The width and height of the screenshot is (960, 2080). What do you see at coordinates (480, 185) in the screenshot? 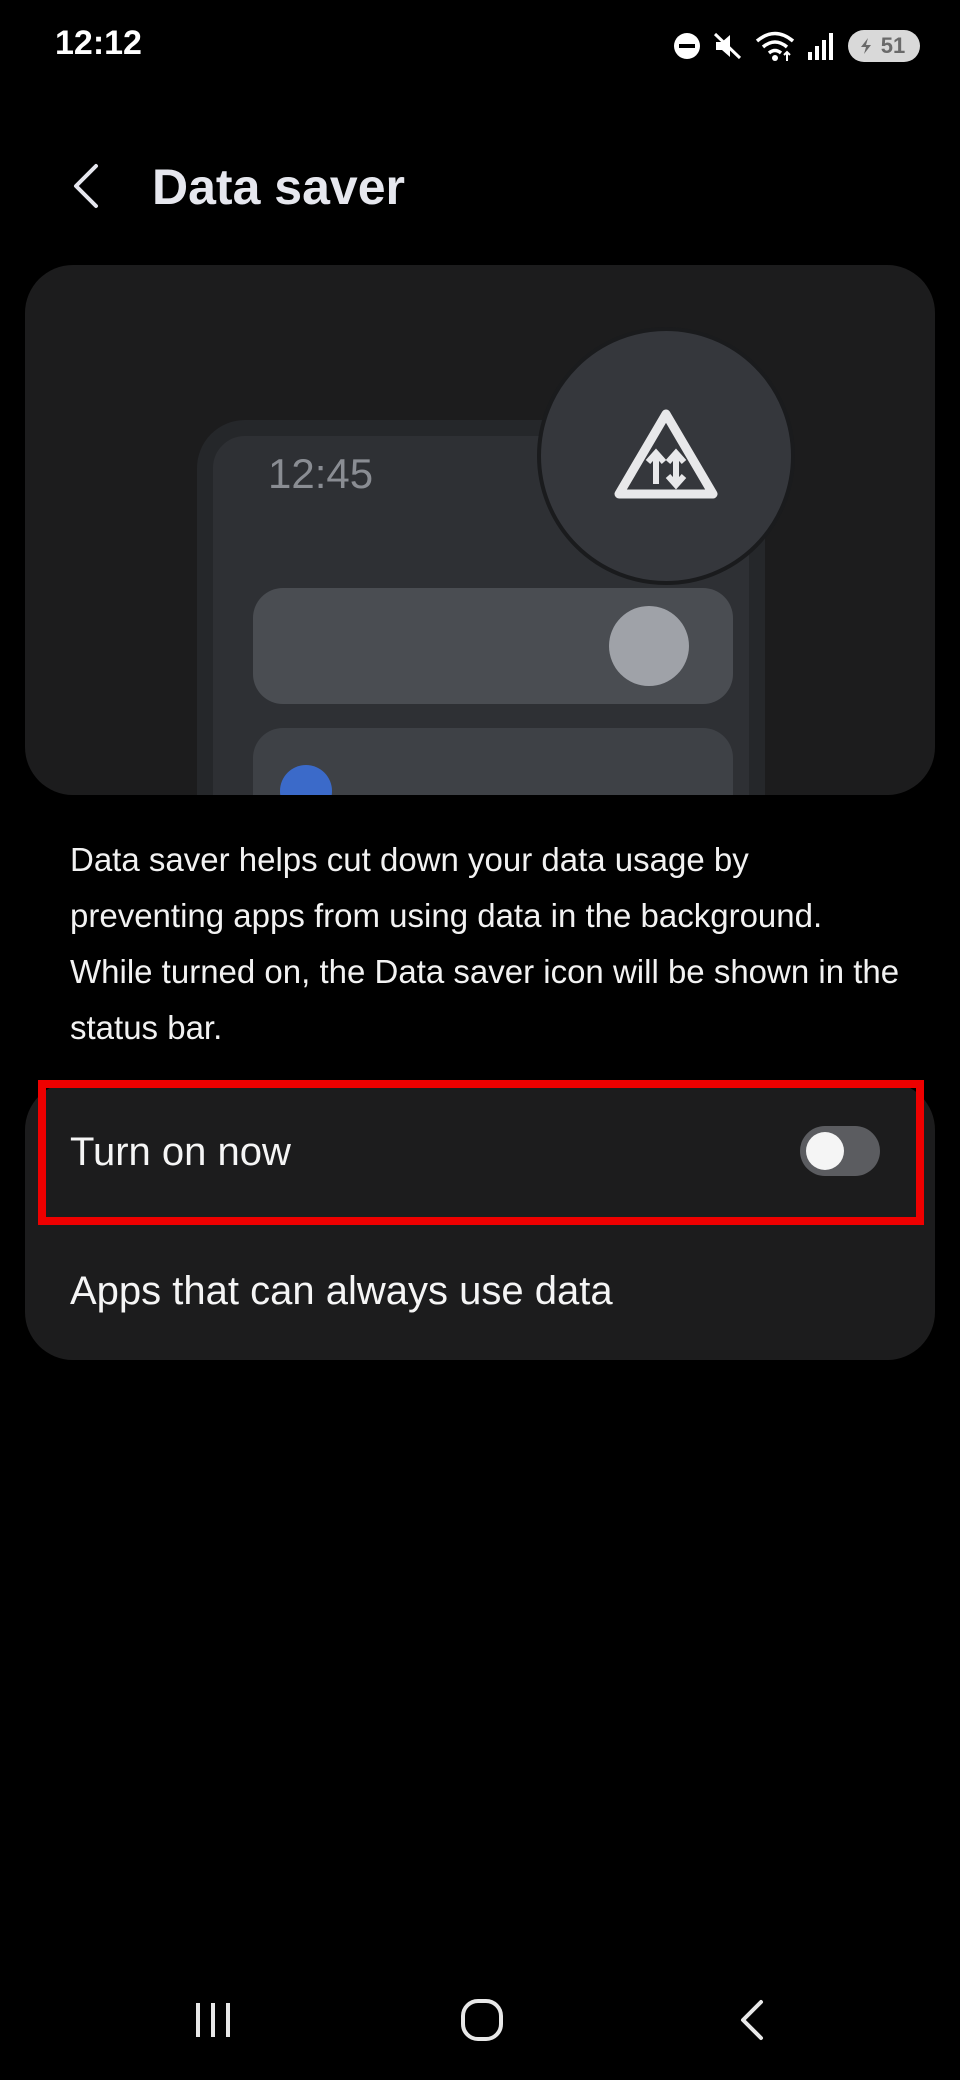
I see `header: Data saver` at bounding box center [480, 185].